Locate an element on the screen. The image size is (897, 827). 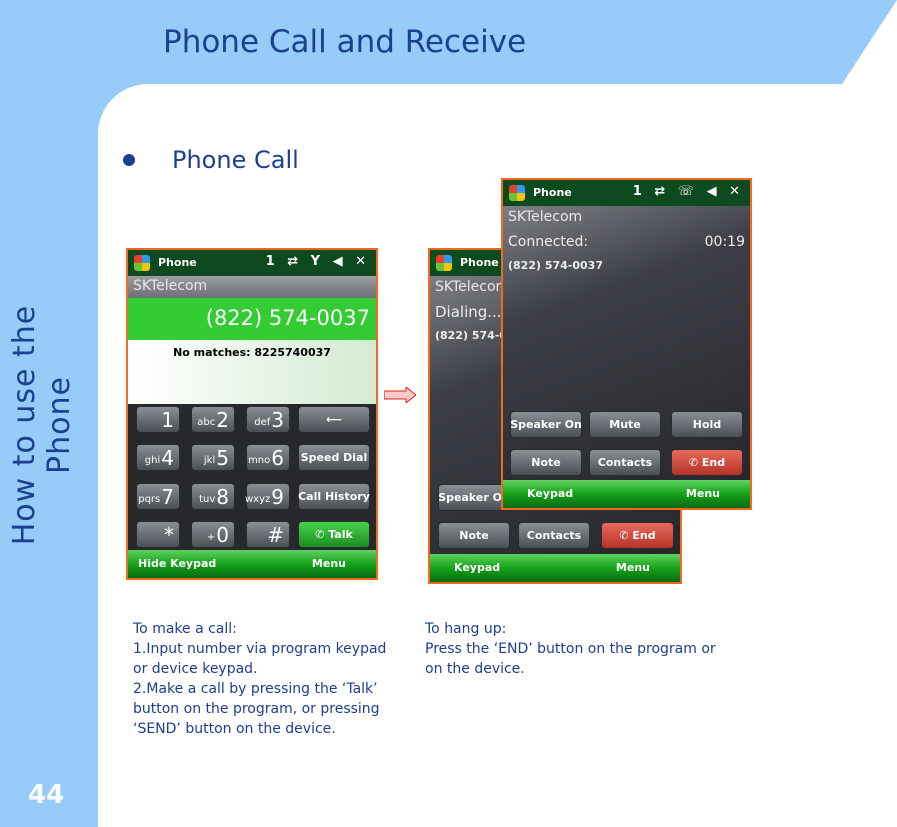
key-speed-dial: Speed Dial is located at coordinates (334, 457).